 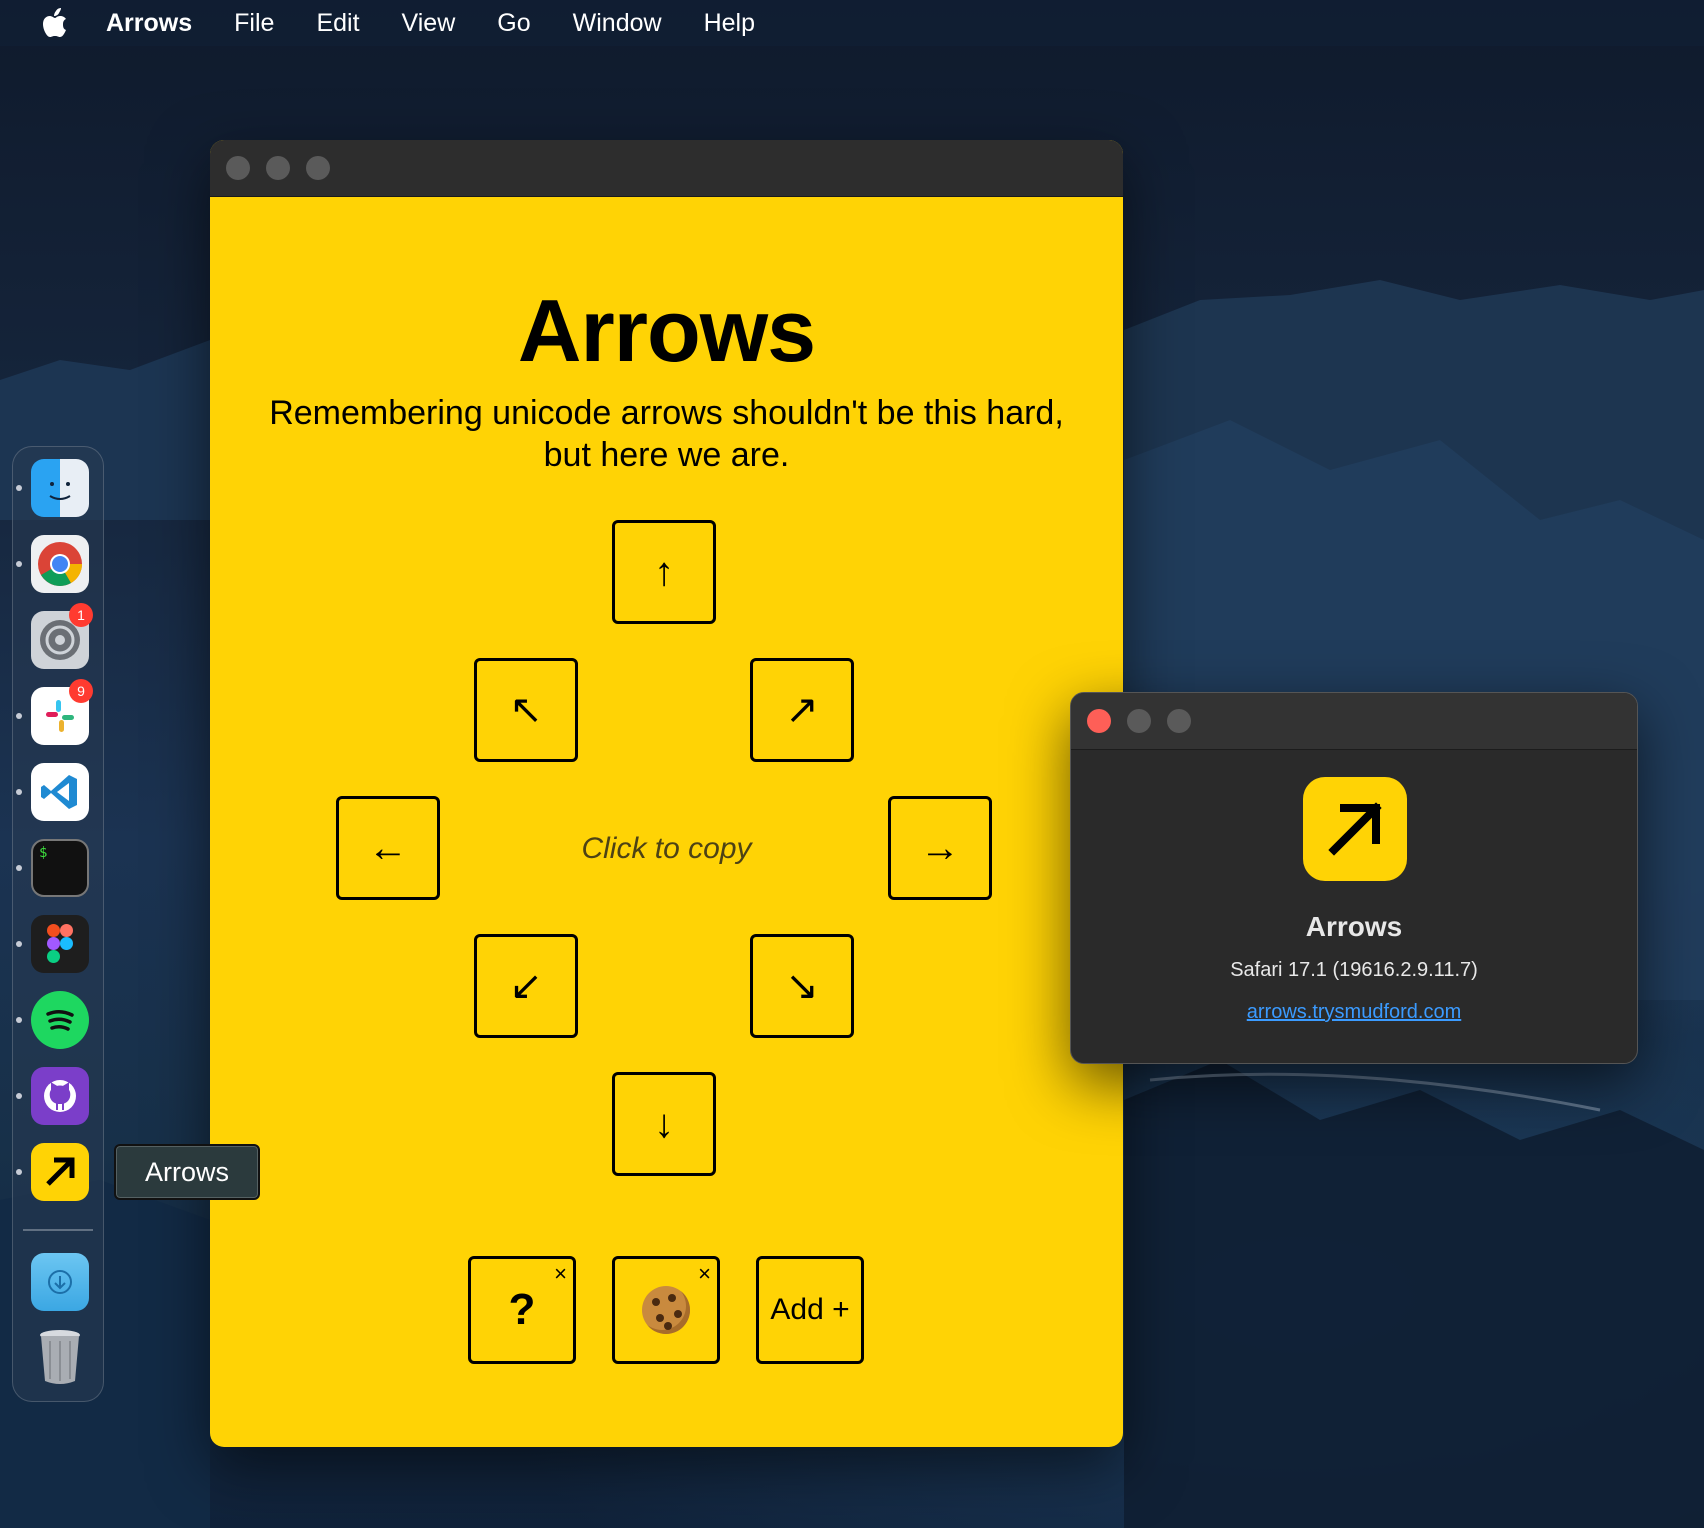 I want to click on custom-cookie-button: ×, so click(x=666, y=1310).